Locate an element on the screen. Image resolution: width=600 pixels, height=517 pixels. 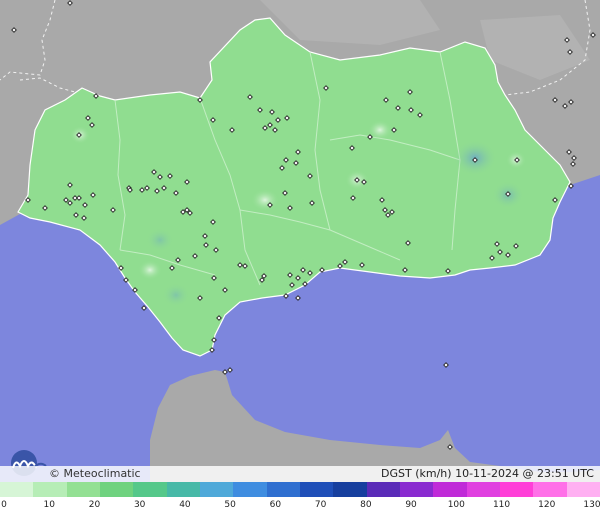
legend-tick-label: 0 is located at coordinates (4, 505).